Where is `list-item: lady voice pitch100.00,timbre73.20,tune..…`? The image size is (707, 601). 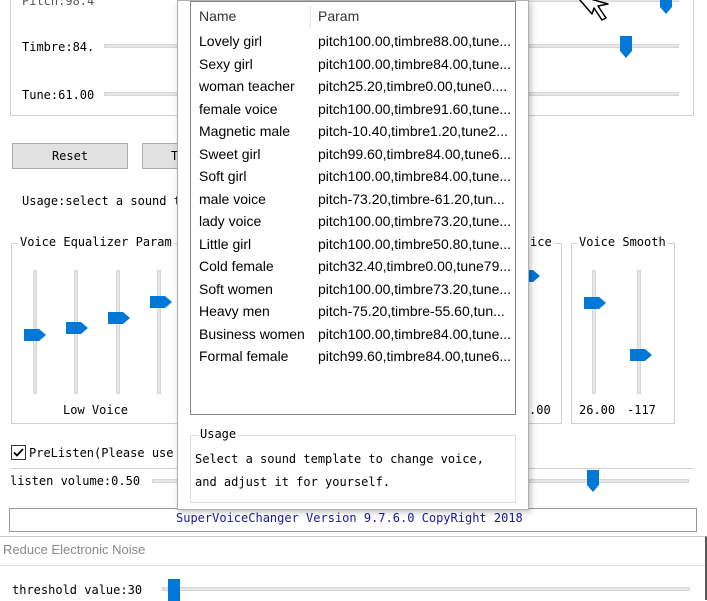
list-item: lady voice pitch100.00,timbre73.20,tune..… is located at coordinates (353, 222).